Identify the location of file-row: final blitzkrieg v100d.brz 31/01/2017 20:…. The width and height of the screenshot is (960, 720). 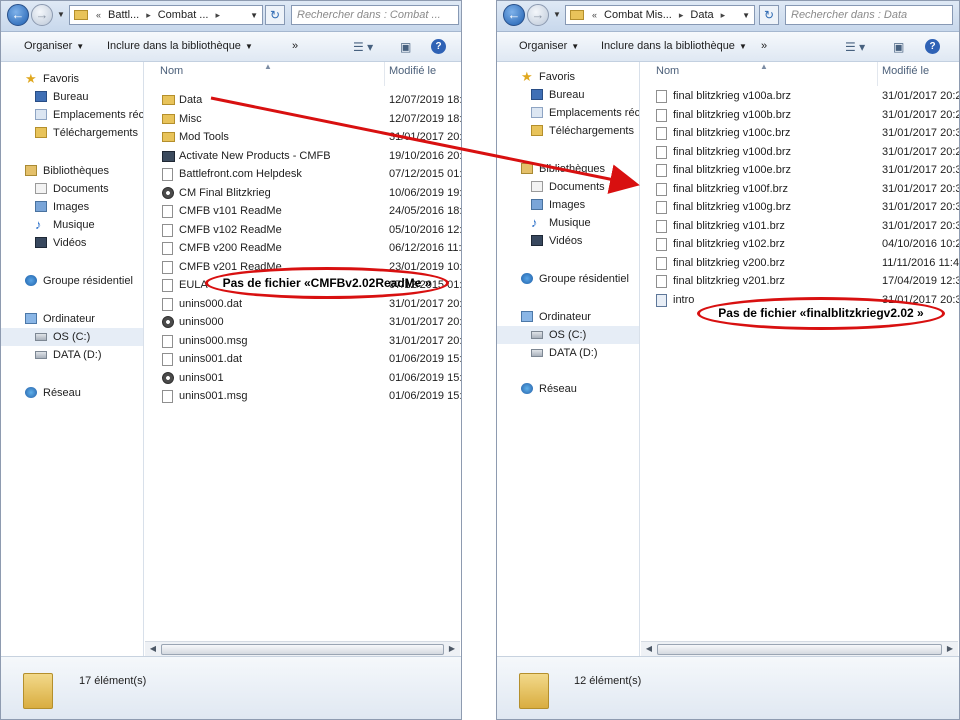
(799, 152).